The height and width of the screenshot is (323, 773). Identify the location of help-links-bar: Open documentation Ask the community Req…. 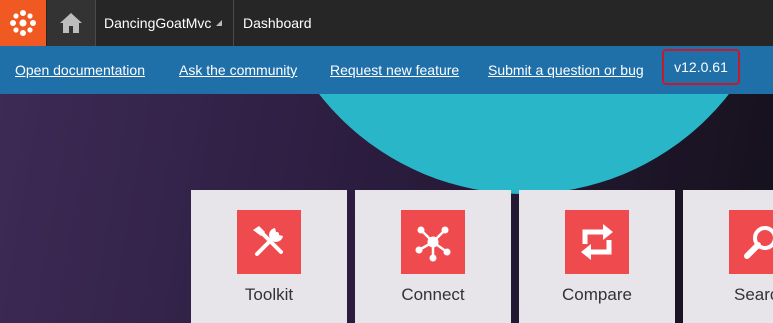
(386, 70).